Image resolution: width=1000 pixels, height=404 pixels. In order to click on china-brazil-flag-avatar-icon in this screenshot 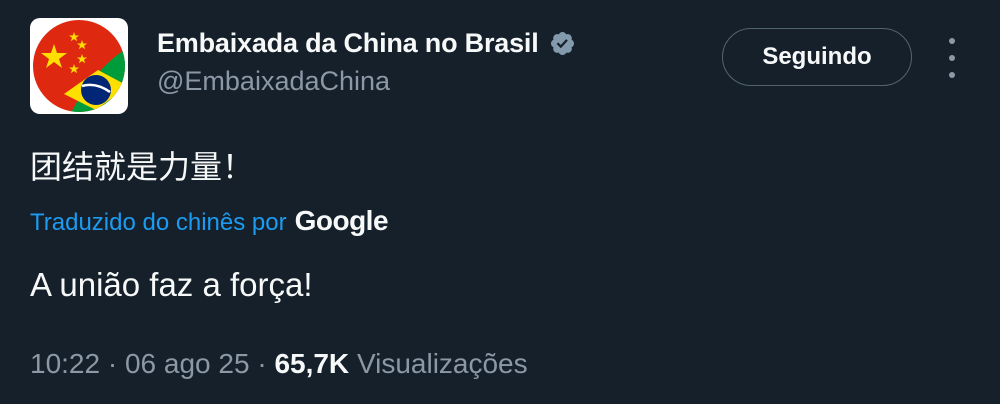, I will do `click(79, 66)`.